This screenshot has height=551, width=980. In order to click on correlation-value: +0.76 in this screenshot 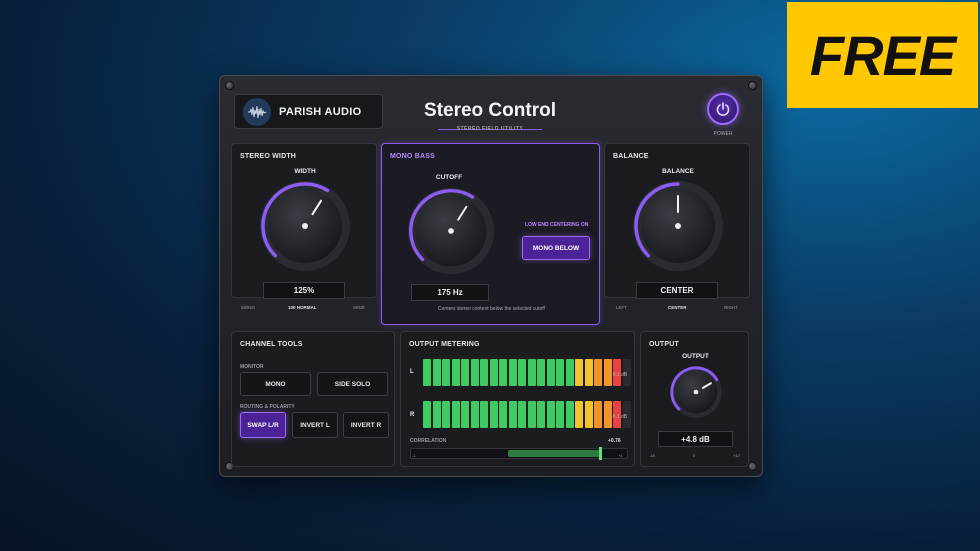, I will do `click(614, 441)`.